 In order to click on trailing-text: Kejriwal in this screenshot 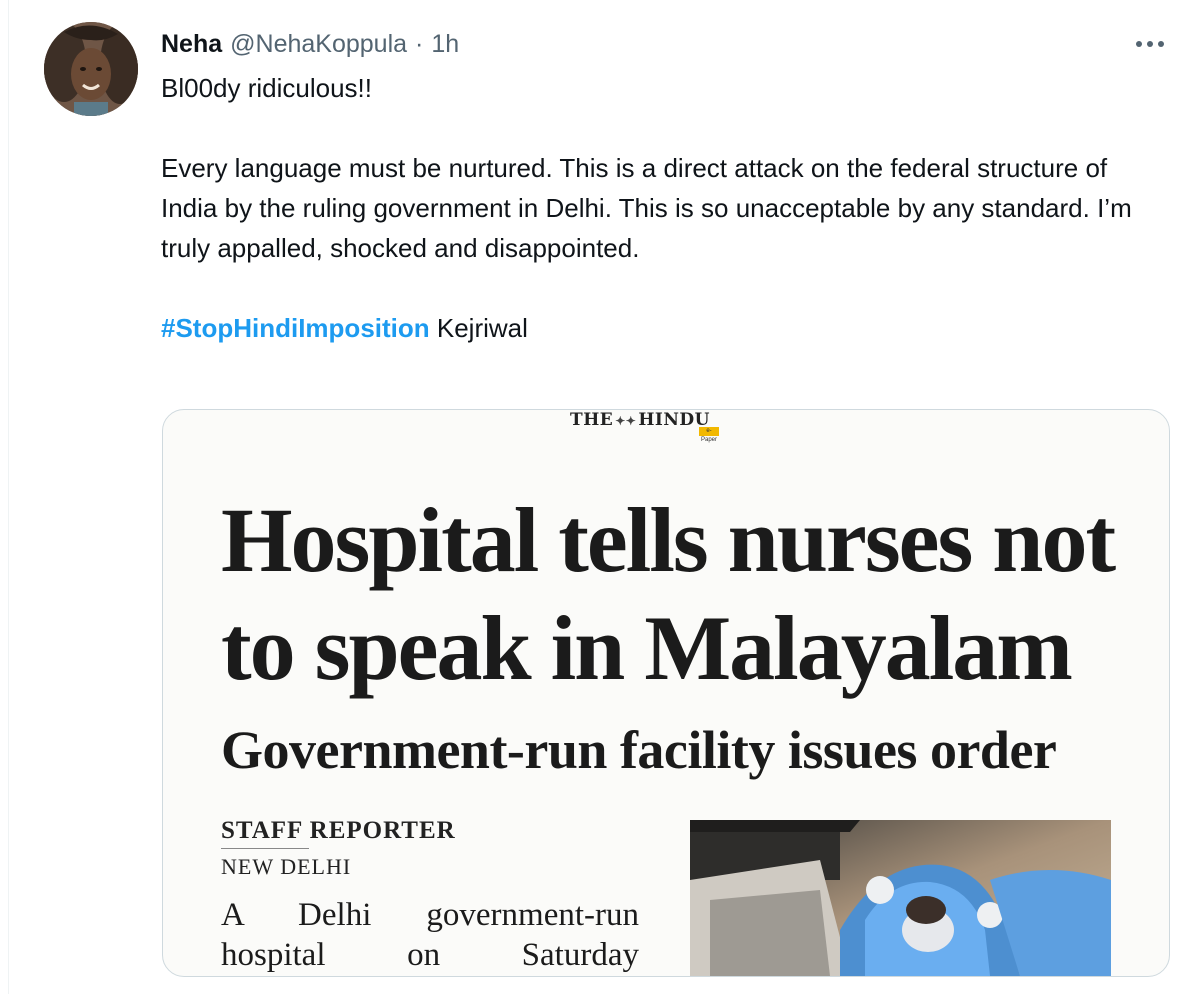, I will do `click(478, 328)`.